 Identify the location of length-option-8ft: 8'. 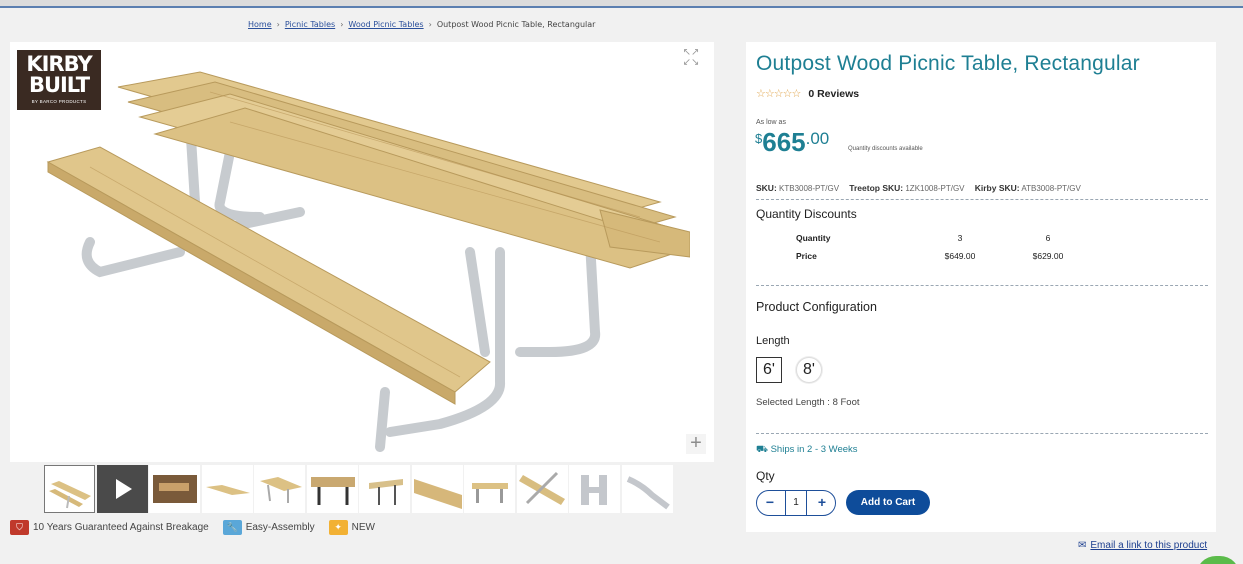
(809, 370).